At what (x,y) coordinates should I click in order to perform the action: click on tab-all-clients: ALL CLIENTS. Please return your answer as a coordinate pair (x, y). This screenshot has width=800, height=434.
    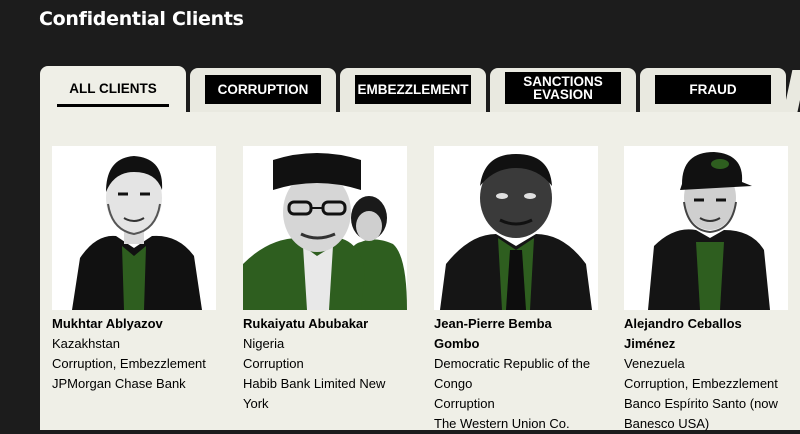
    Looking at the image, I should click on (113, 91).